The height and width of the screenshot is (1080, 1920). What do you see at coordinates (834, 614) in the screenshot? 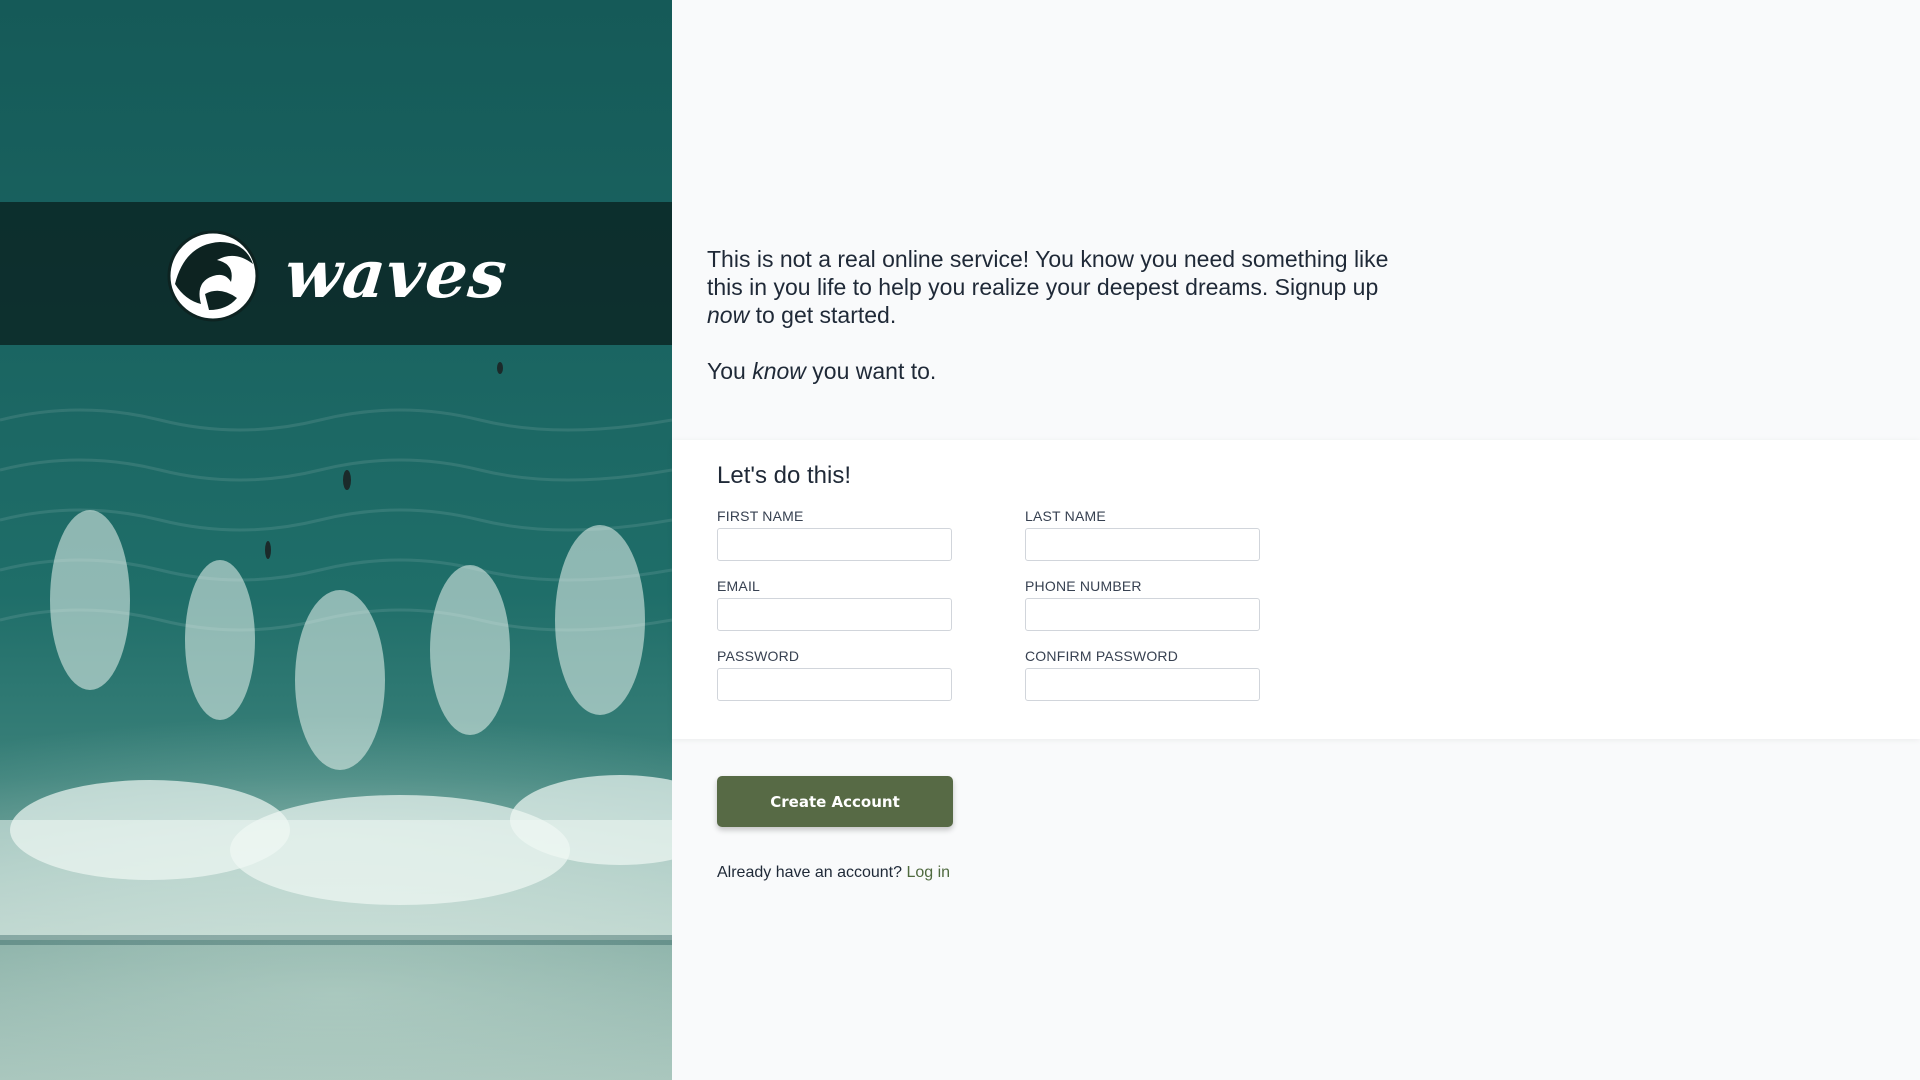
I see `email-input` at bounding box center [834, 614].